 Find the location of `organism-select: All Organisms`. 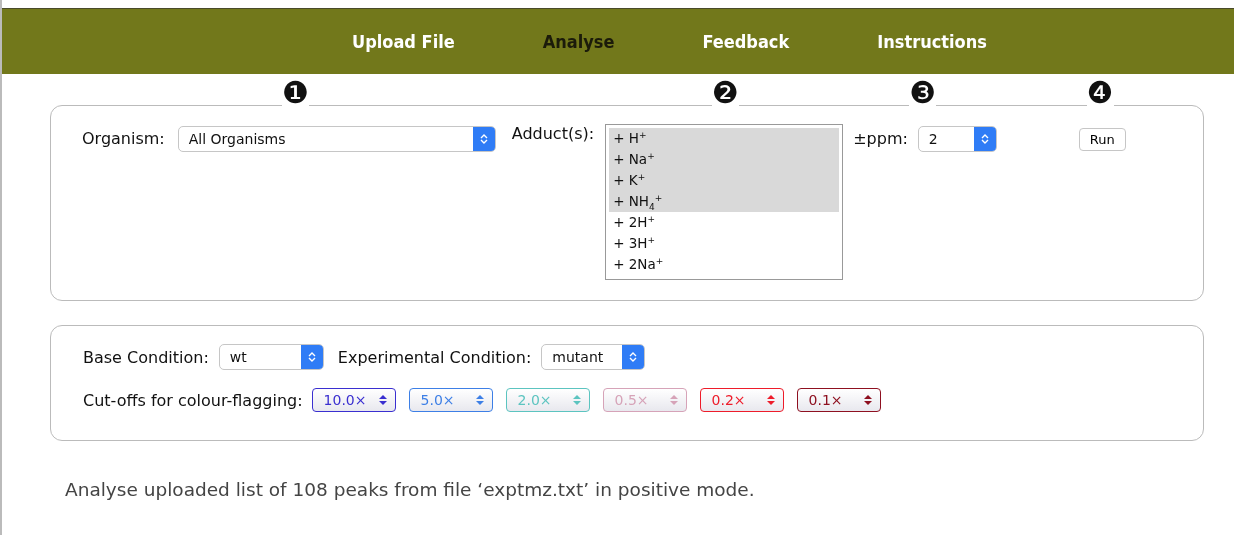

organism-select: All Organisms is located at coordinates (336, 139).